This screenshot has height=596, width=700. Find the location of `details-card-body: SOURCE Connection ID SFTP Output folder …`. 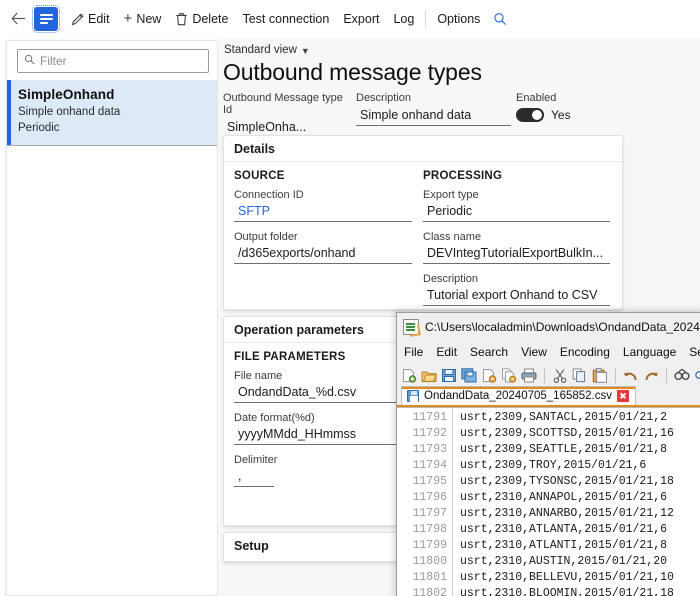

details-card-body: SOURCE Connection ID SFTP Output folder … is located at coordinates (423, 235).